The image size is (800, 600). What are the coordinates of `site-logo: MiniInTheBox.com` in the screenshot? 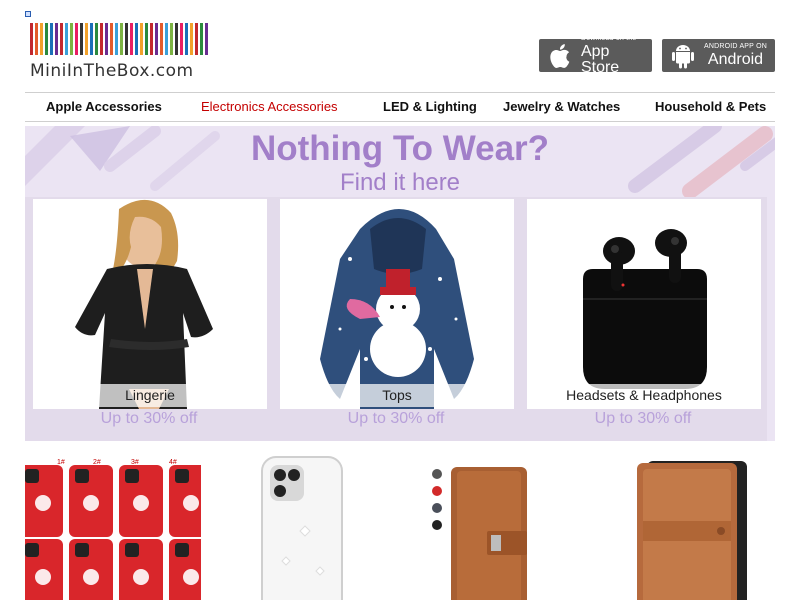 It's located at (122, 53).